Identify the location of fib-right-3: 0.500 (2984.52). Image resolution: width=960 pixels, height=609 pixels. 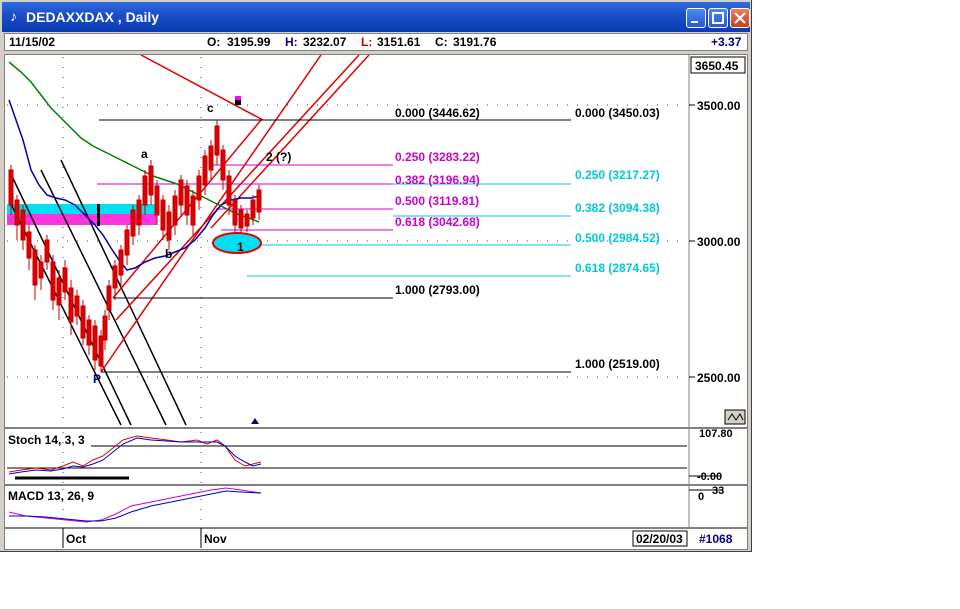
(617, 238).